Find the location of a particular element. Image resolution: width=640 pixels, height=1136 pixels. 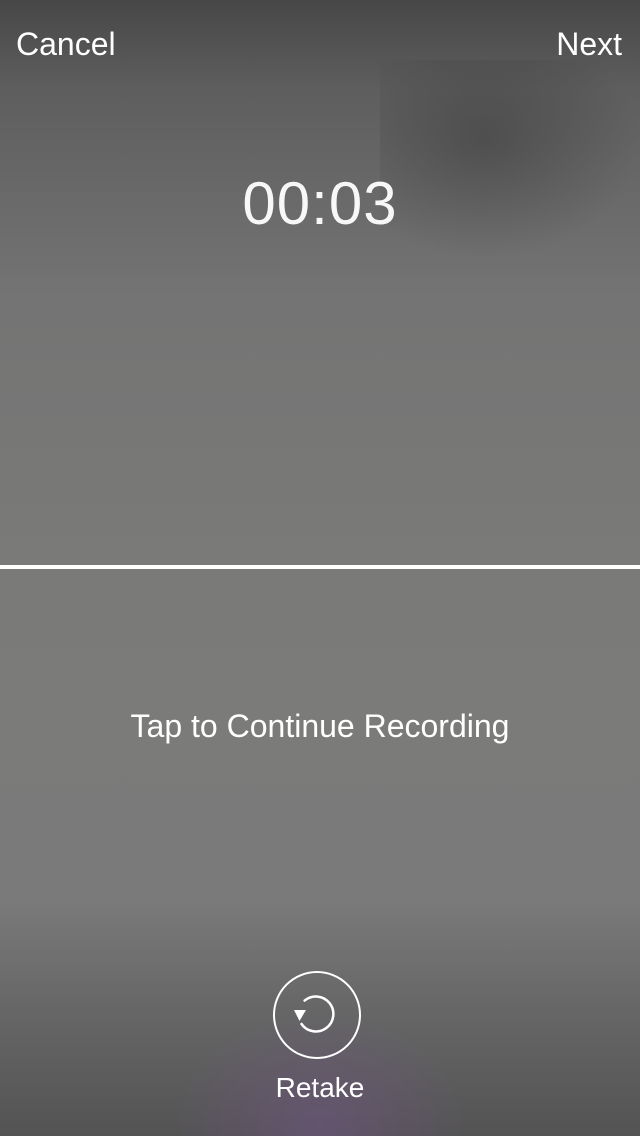

retake-button is located at coordinates (317, 1015).